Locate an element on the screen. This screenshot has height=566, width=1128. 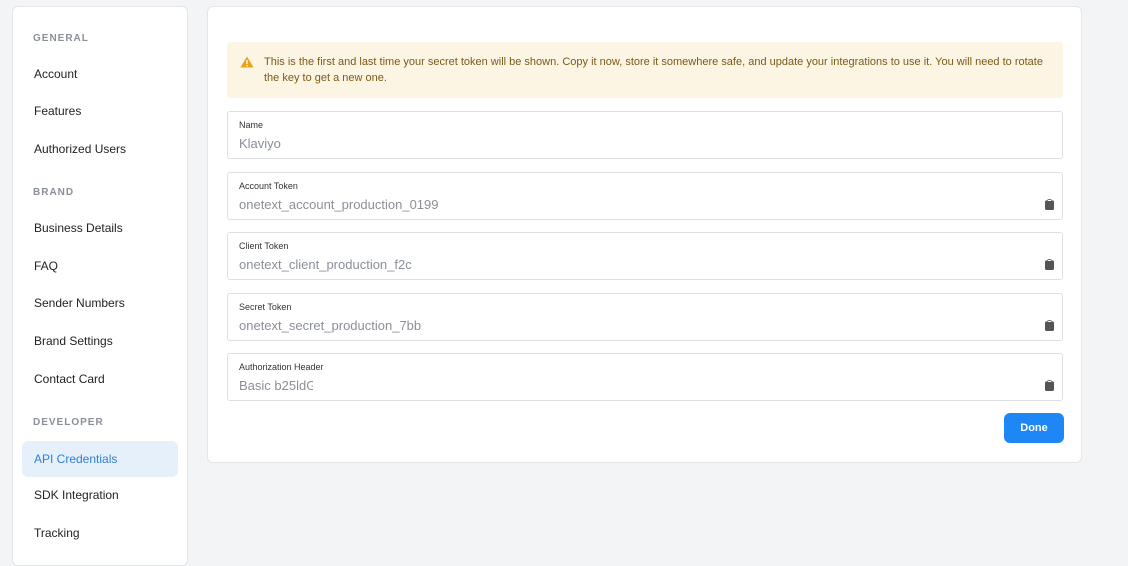
done-button: Done is located at coordinates (1034, 428).